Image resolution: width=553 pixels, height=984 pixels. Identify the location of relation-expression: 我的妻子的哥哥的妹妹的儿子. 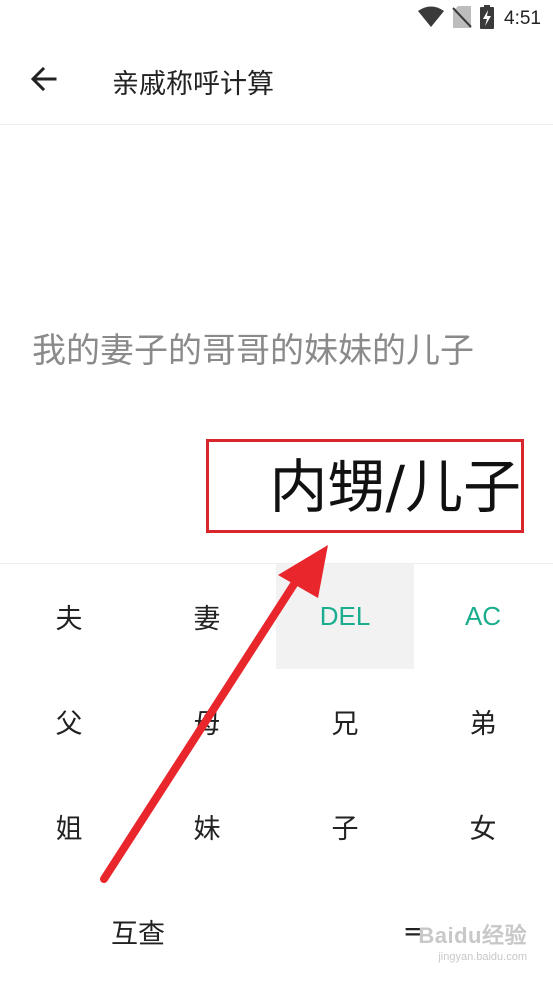
(253, 351).